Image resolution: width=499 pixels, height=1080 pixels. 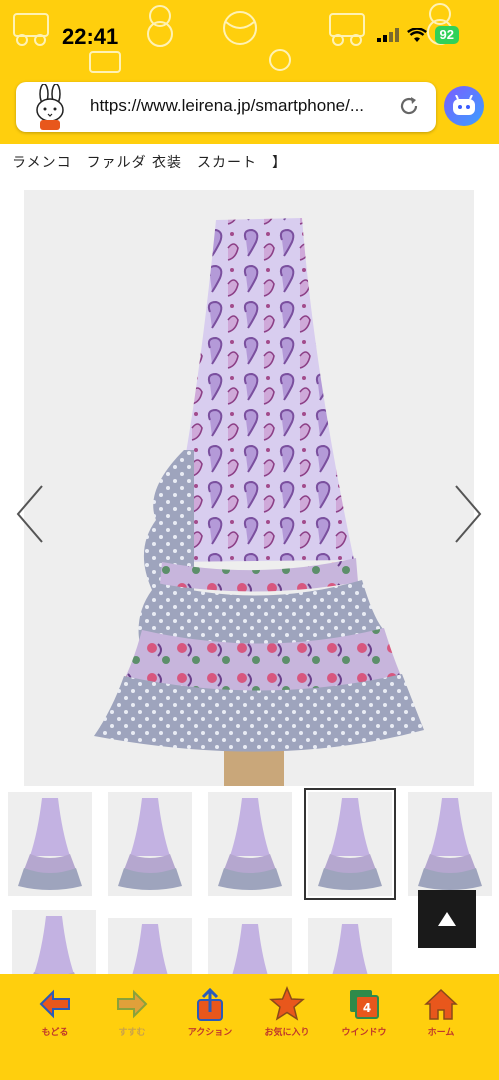 I want to click on reload-icon, so click(x=409, y=106).